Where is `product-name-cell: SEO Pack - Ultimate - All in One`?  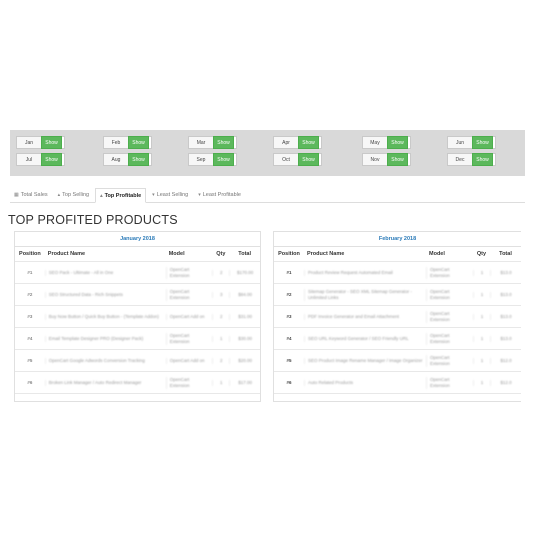
product-name-cell: SEO Pack - Ultimate - All in One is located at coordinates (105, 272).